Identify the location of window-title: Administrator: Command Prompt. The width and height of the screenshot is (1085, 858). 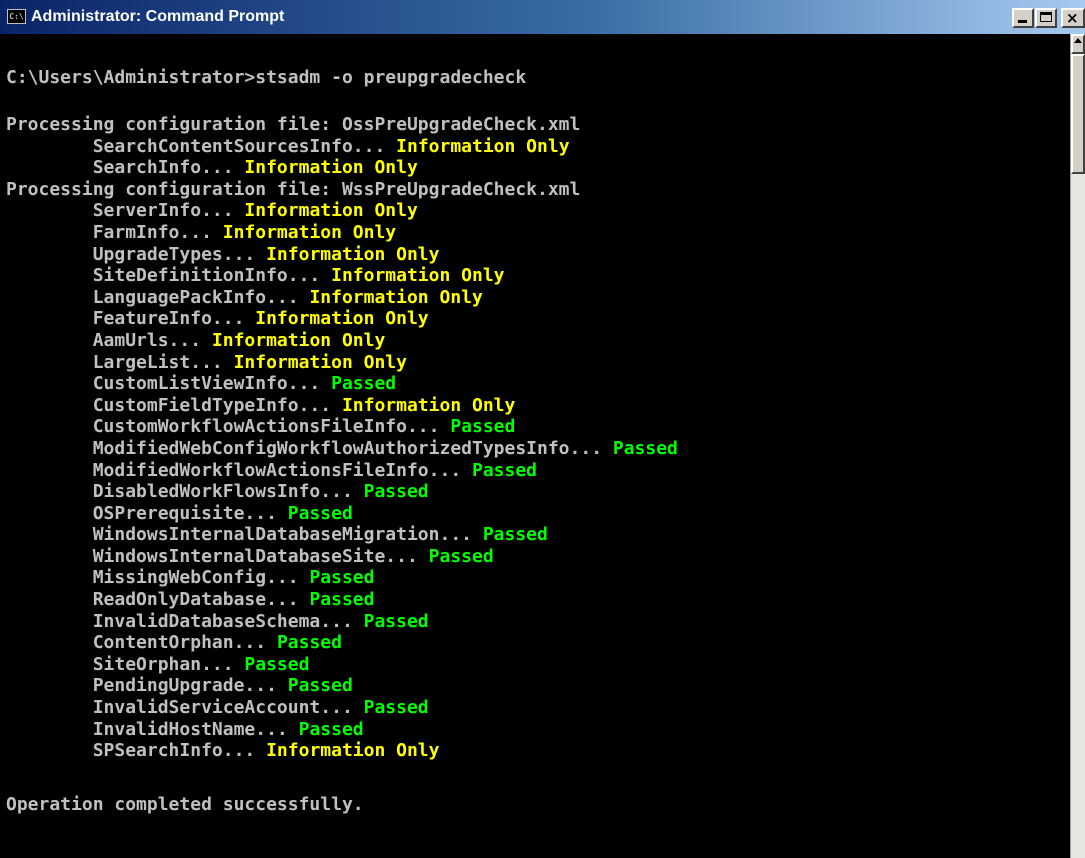
(158, 16).